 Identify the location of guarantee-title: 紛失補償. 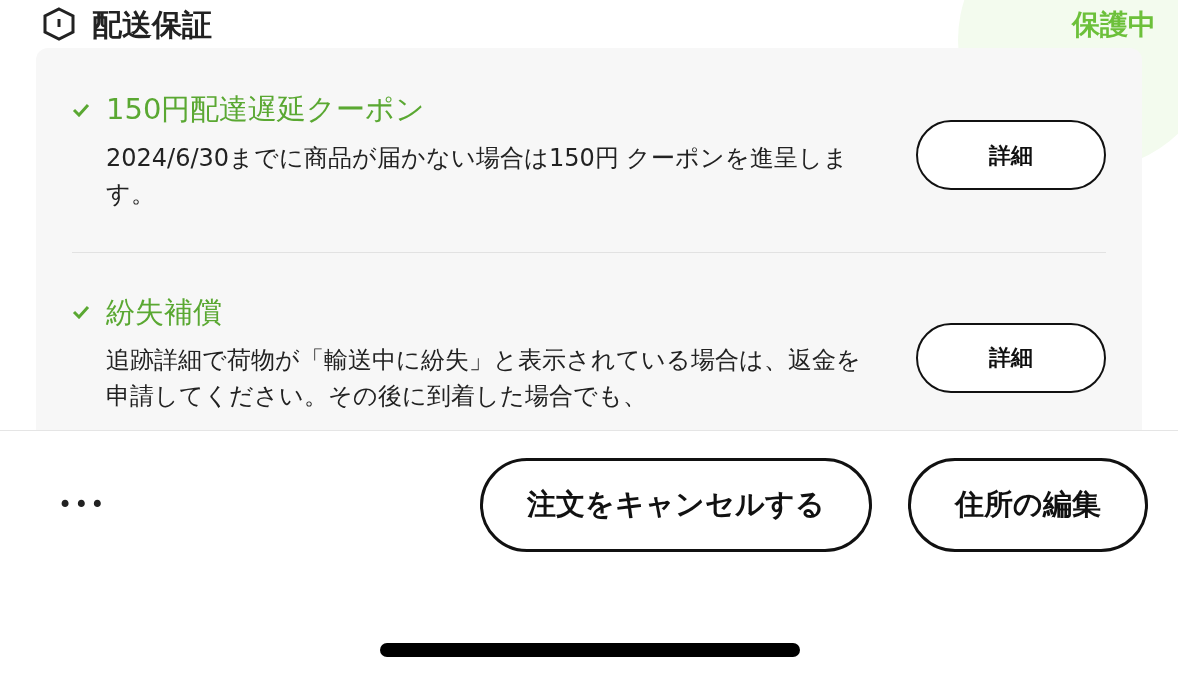
(164, 312).